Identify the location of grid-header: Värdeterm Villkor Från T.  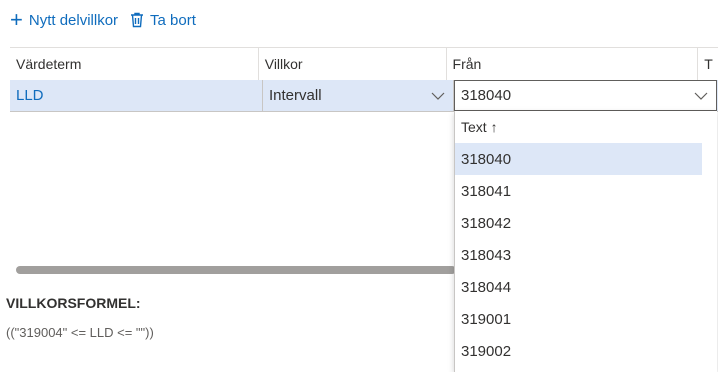
(364, 64).